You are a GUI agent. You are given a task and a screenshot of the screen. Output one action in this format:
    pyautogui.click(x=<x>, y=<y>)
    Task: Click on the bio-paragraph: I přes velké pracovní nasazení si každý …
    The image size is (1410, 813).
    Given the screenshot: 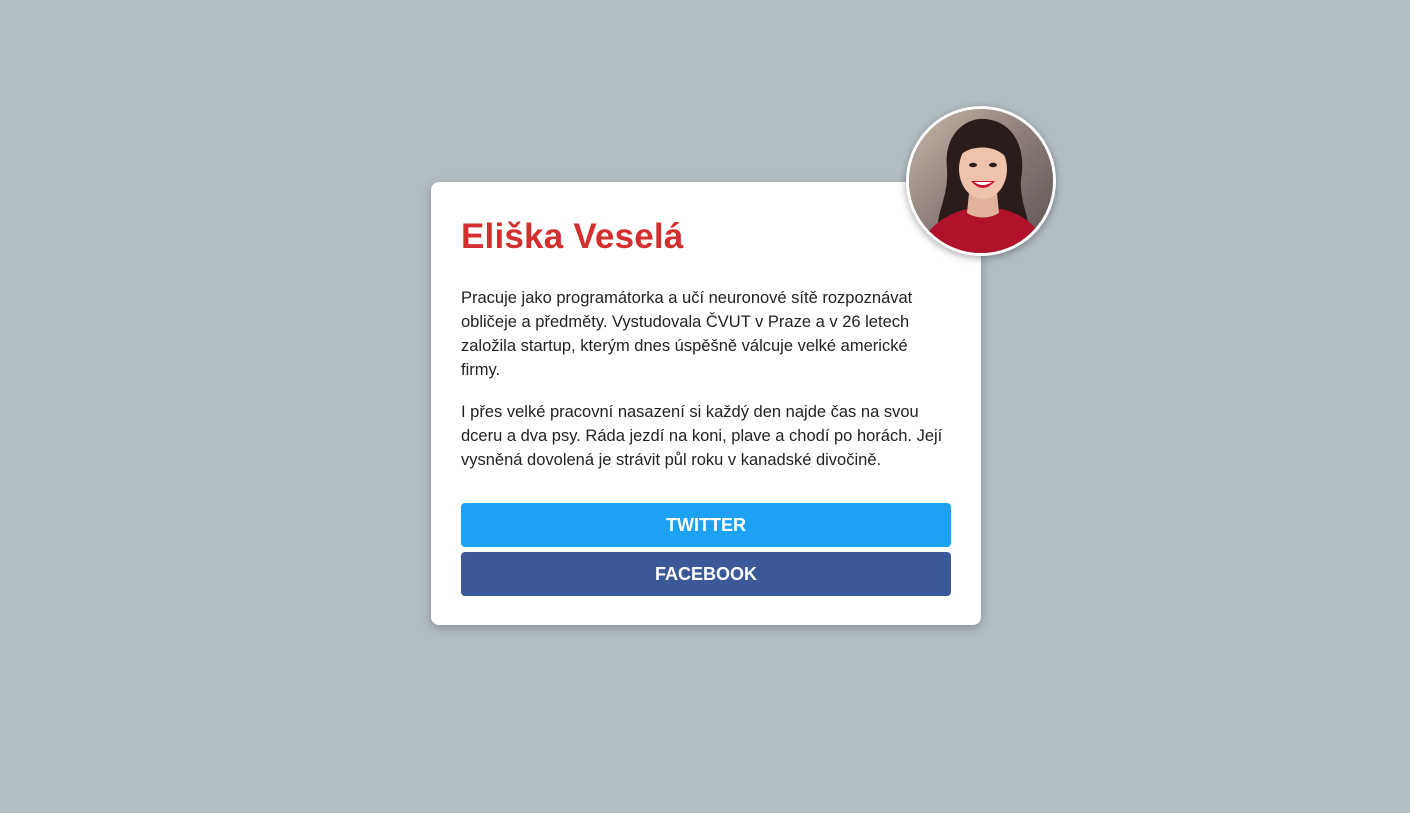 What is the action you would take?
    pyautogui.click(x=702, y=436)
    